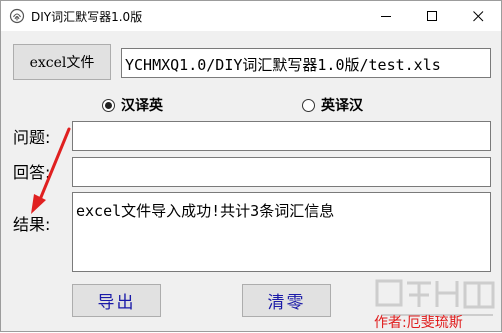 The image size is (502, 333). What do you see at coordinates (418, 323) in the screenshot?
I see `author-credit: 作者:厄斐琉斯` at bounding box center [418, 323].